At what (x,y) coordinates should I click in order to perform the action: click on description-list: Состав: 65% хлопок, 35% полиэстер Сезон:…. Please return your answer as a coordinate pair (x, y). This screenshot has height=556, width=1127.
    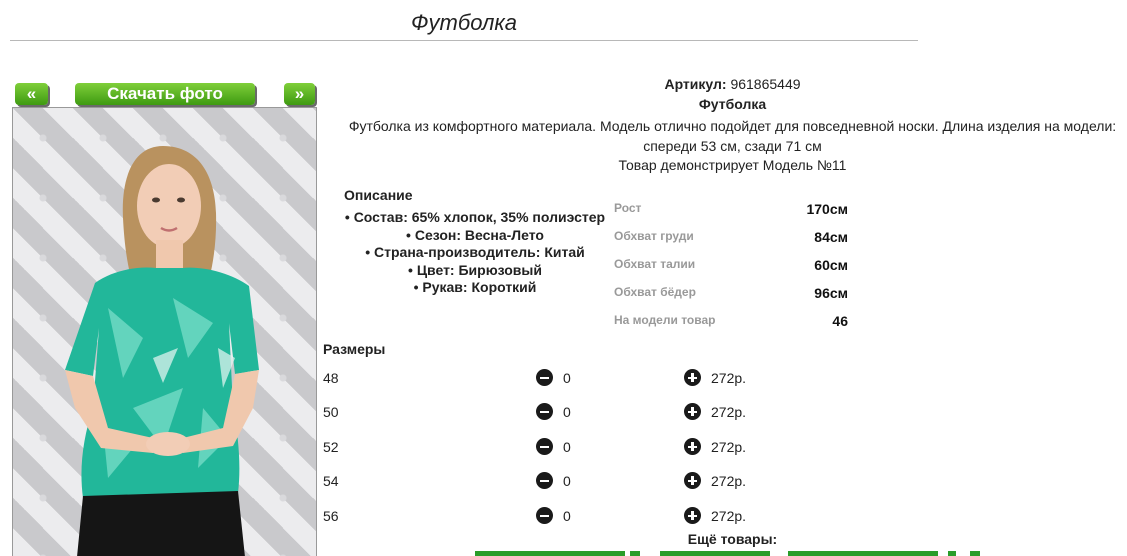
    Looking at the image, I should click on (475, 253).